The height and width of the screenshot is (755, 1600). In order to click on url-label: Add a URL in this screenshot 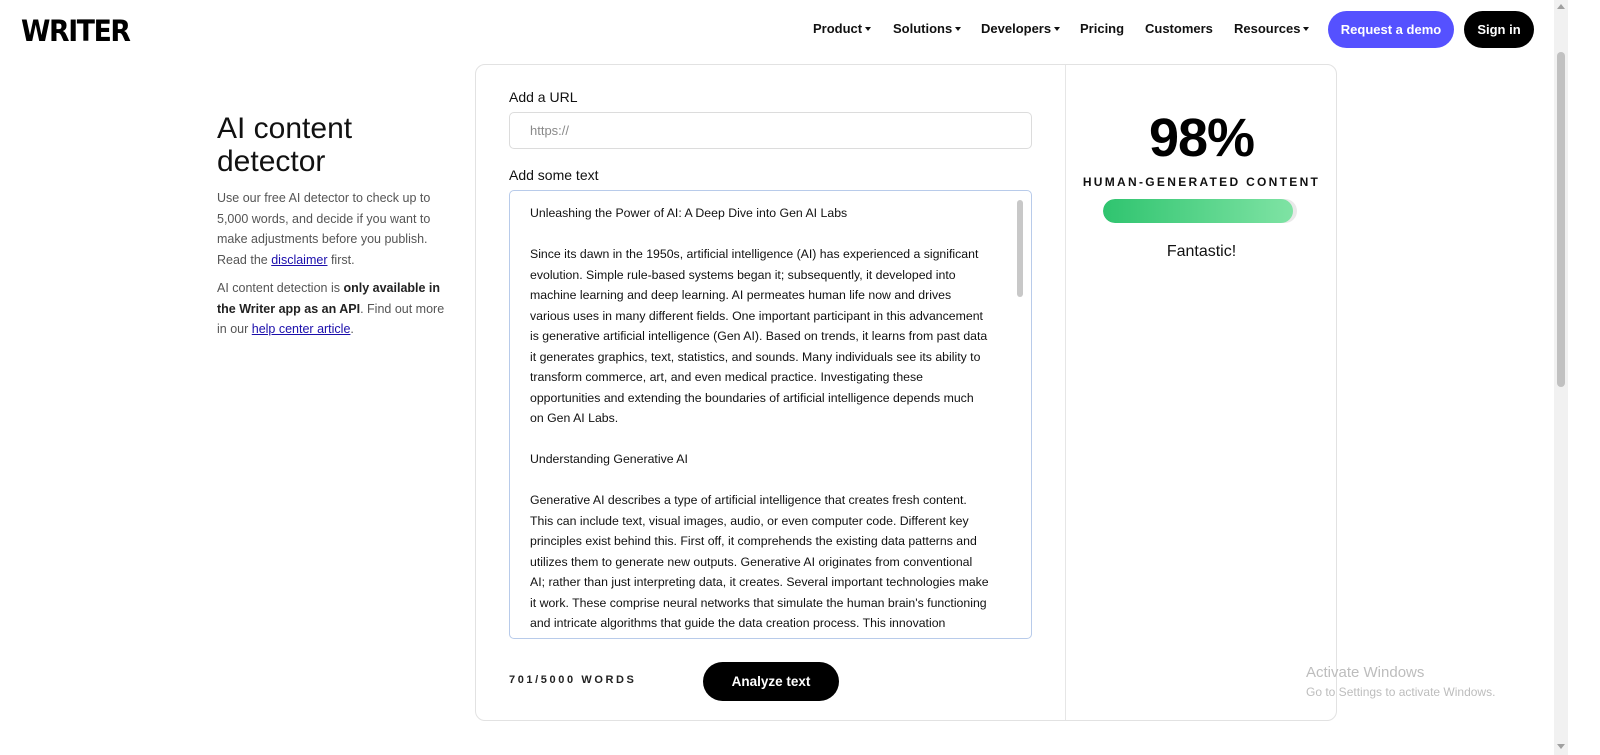, I will do `click(543, 97)`.